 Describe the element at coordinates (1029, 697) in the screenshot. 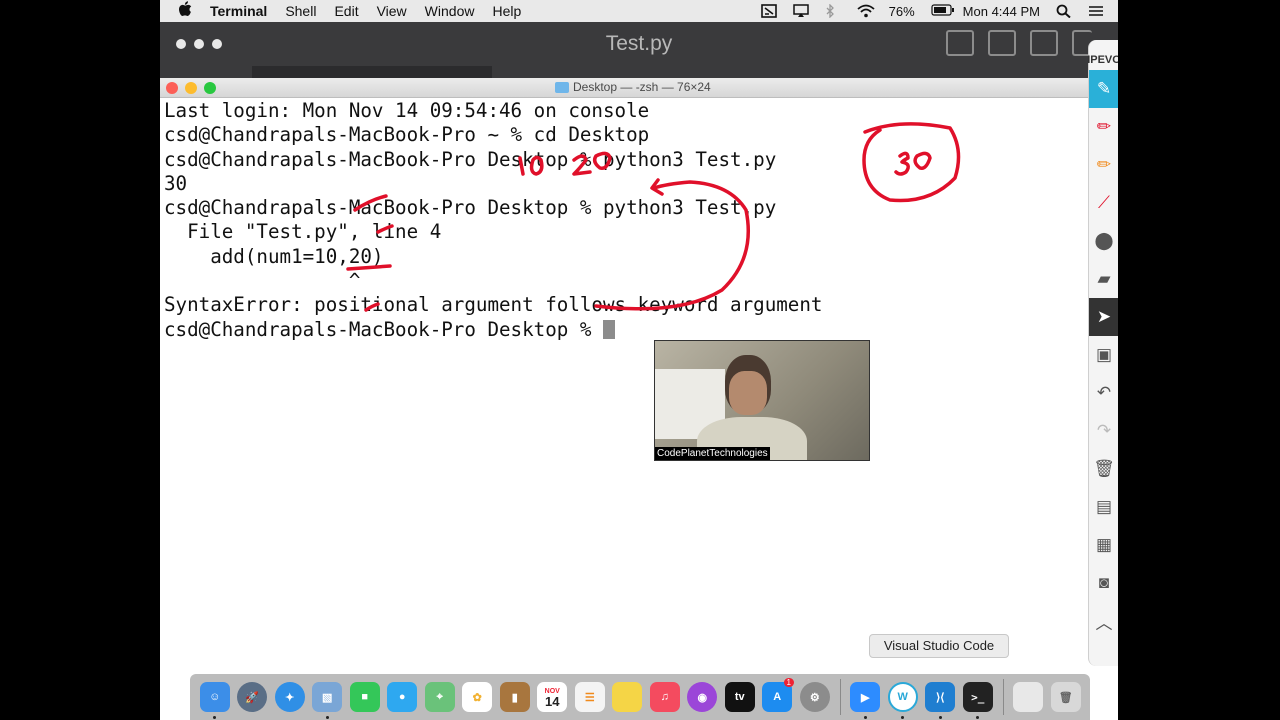

I see `dock-documents` at that location.